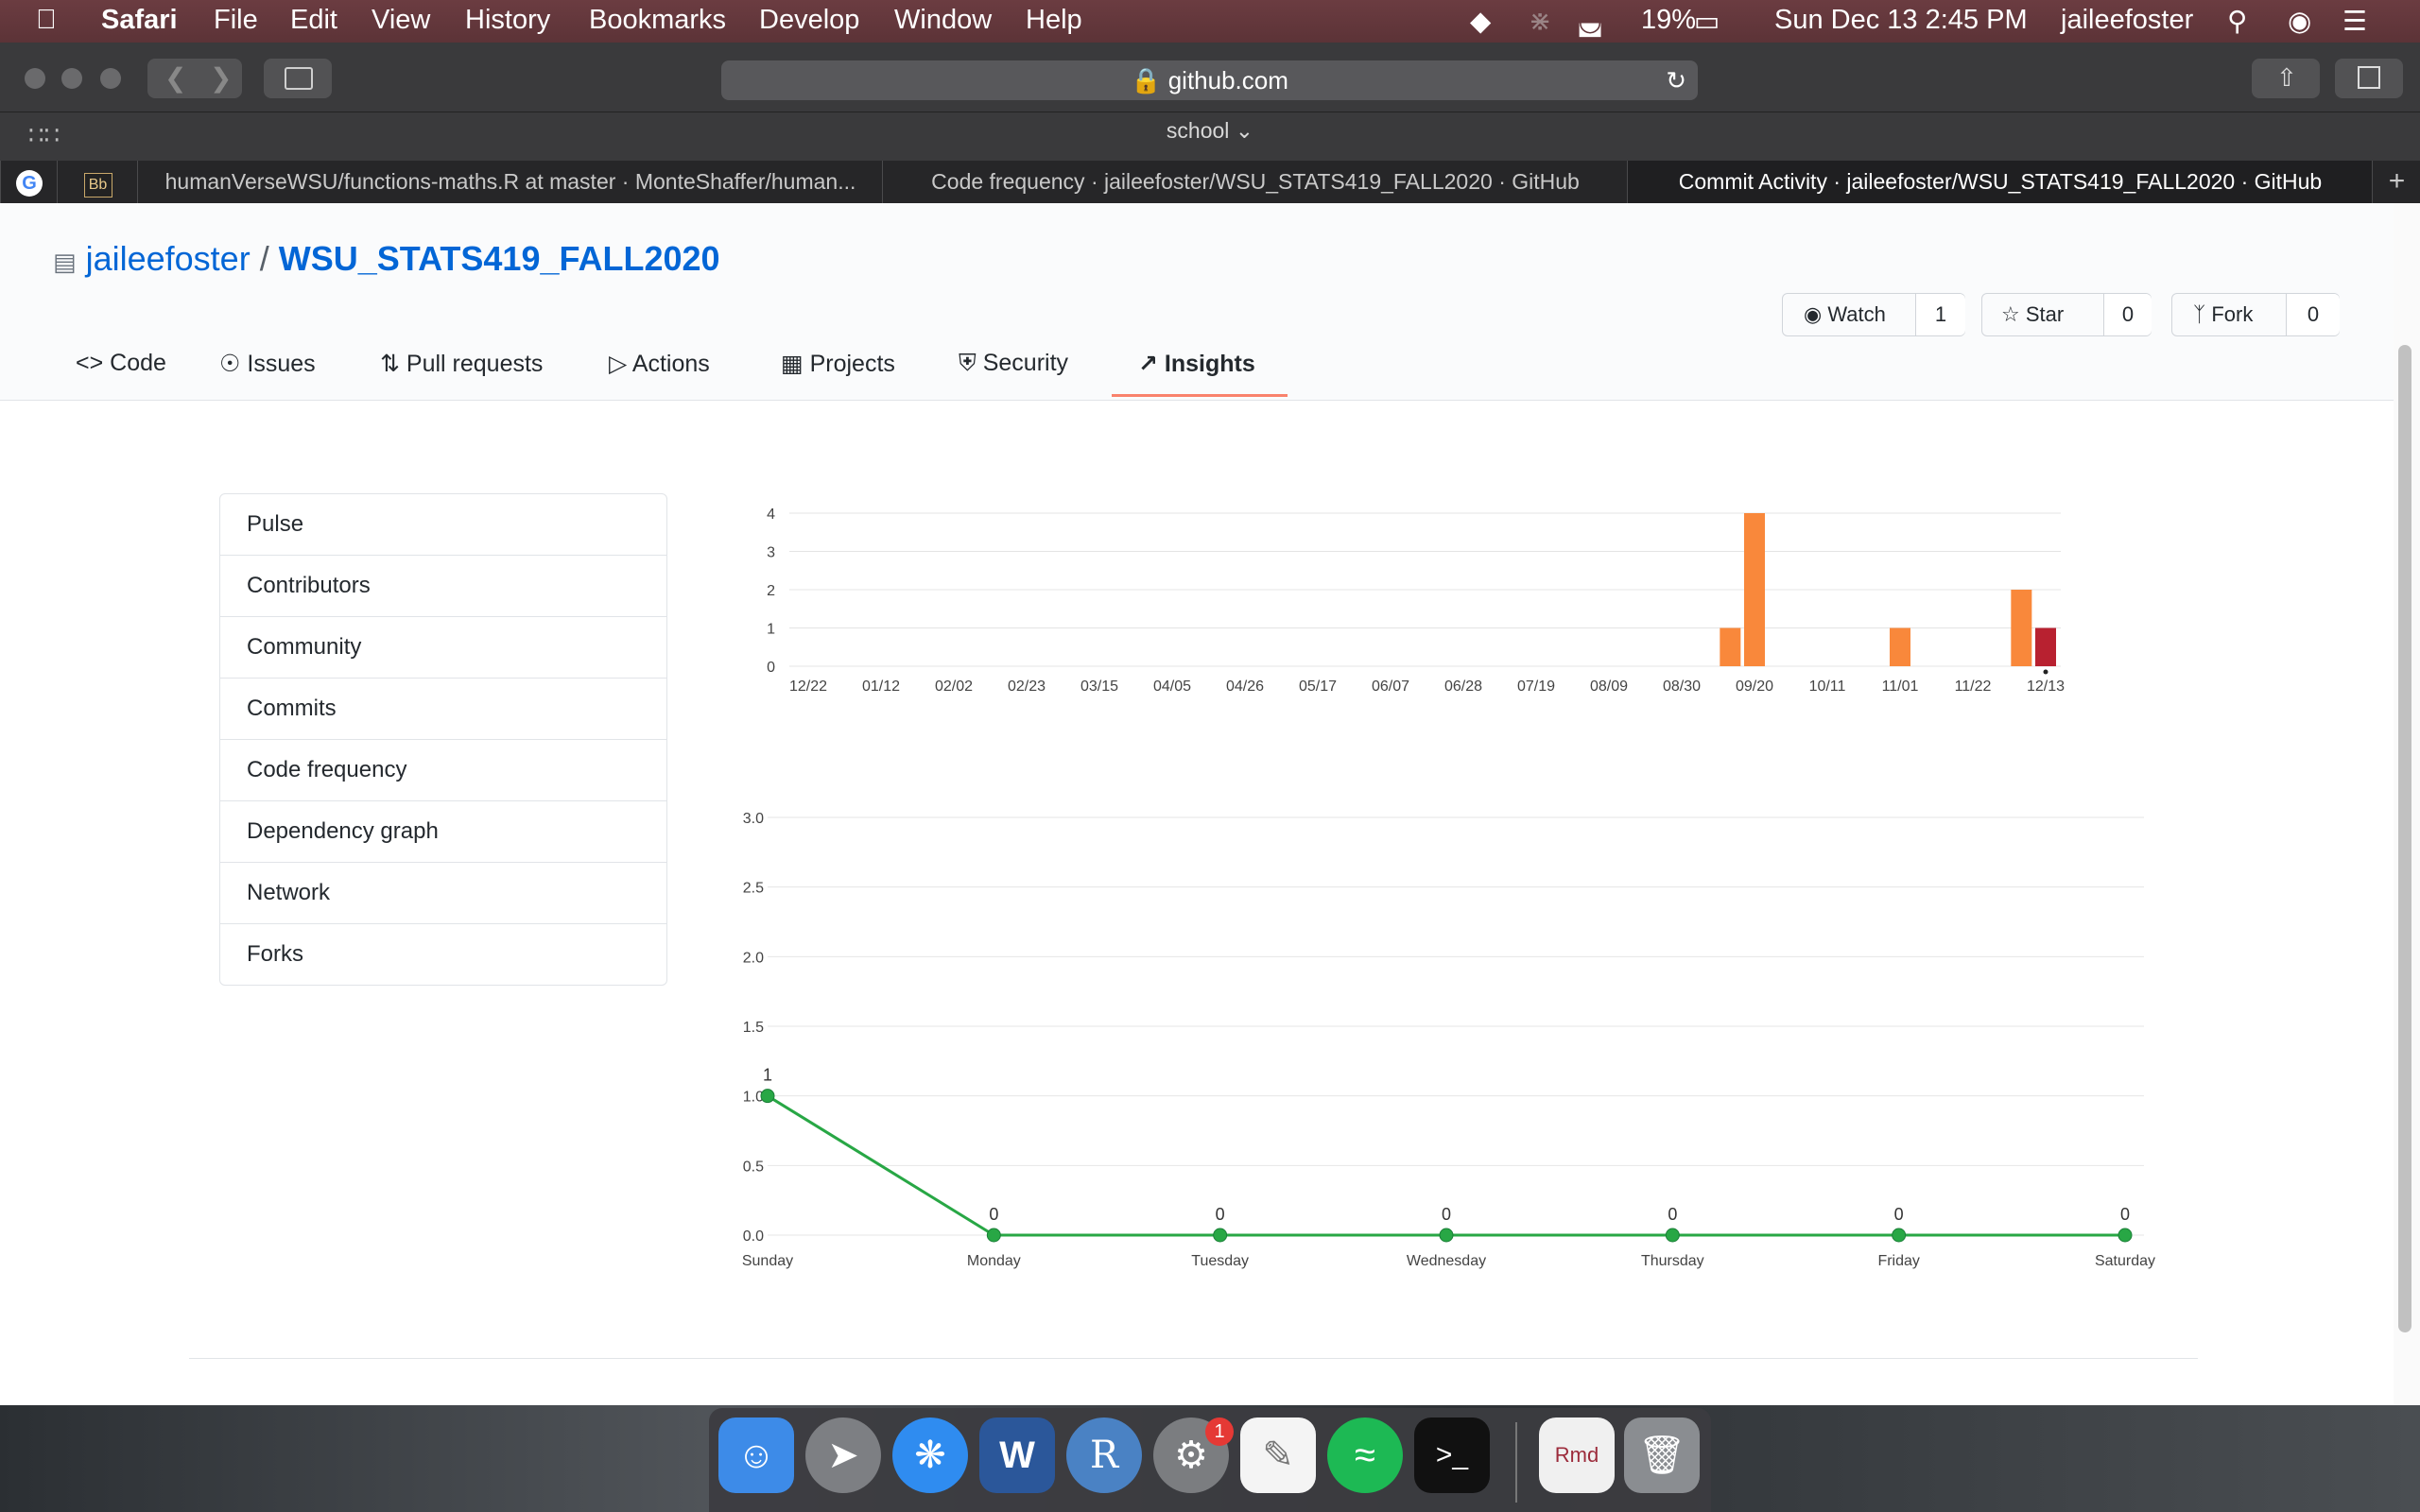 The height and width of the screenshot is (1512, 2420). I want to click on spotify-icon: ≈, so click(1365, 1455).